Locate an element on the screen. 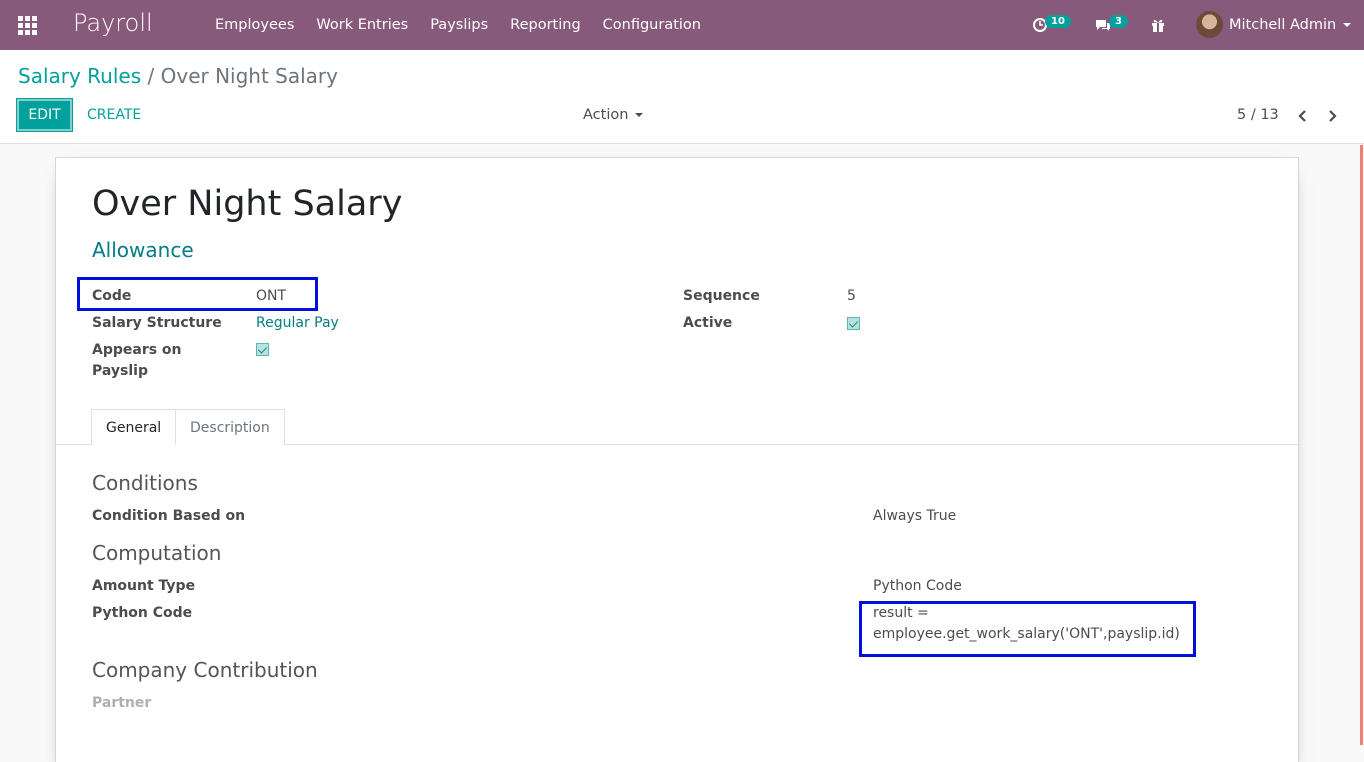 The height and width of the screenshot is (762, 1364). action-dropdown: Action is located at coordinates (613, 115).